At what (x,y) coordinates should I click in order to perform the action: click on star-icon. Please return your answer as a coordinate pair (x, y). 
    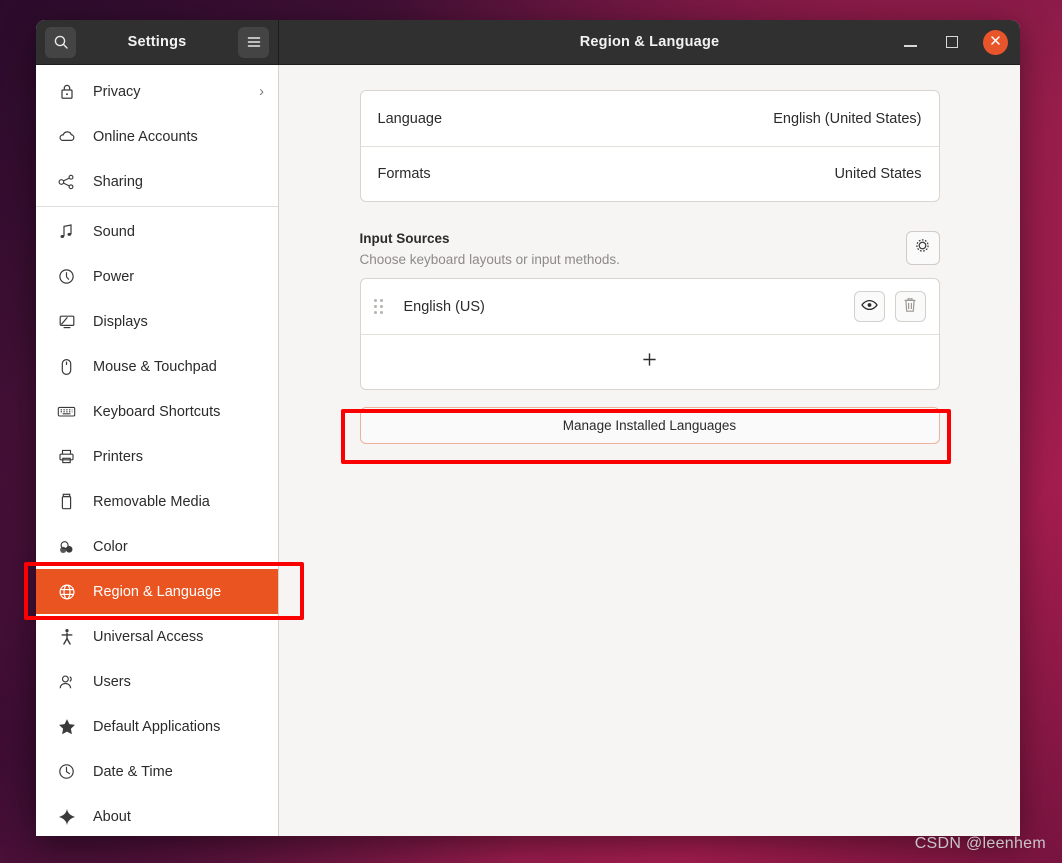
    Looking at the image, I should click on (66, 726).